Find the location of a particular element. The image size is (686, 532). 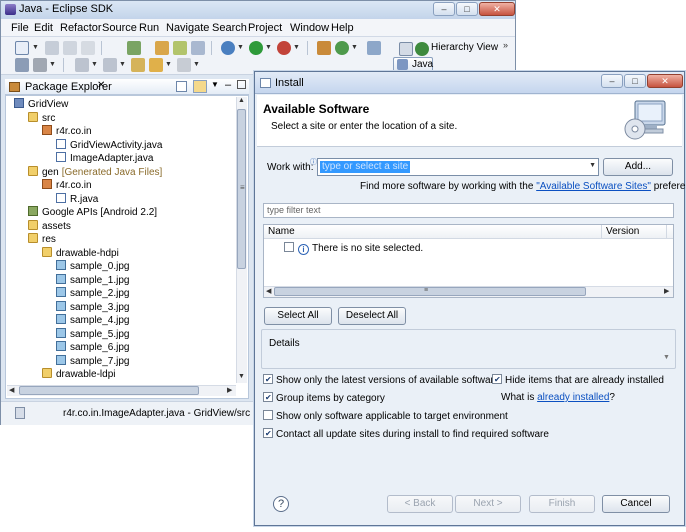

filter-input: type filter text is located at coordinates (468, 210).